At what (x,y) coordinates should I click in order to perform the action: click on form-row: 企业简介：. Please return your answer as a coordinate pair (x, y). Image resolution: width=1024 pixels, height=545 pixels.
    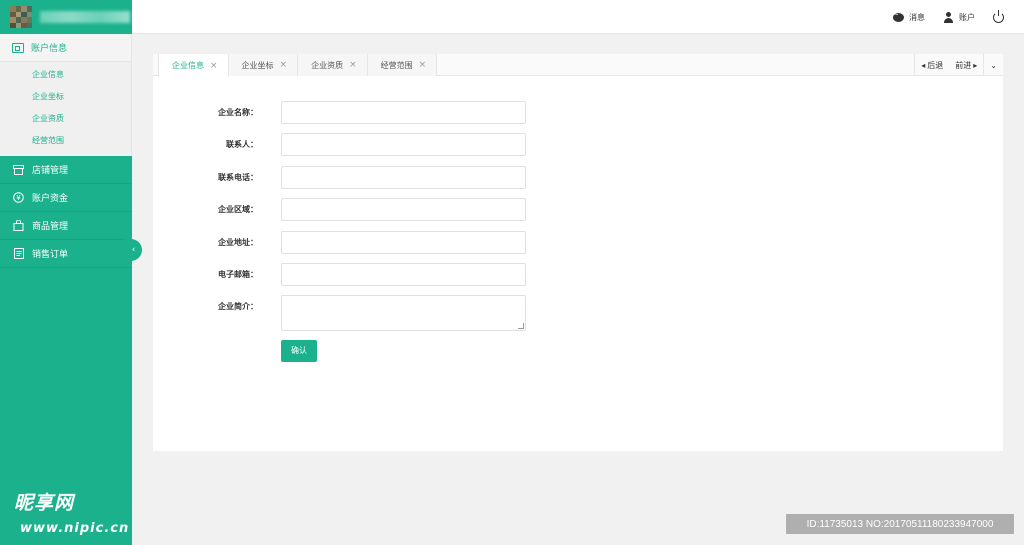
    Looking at the image, I should click on (578, 313).